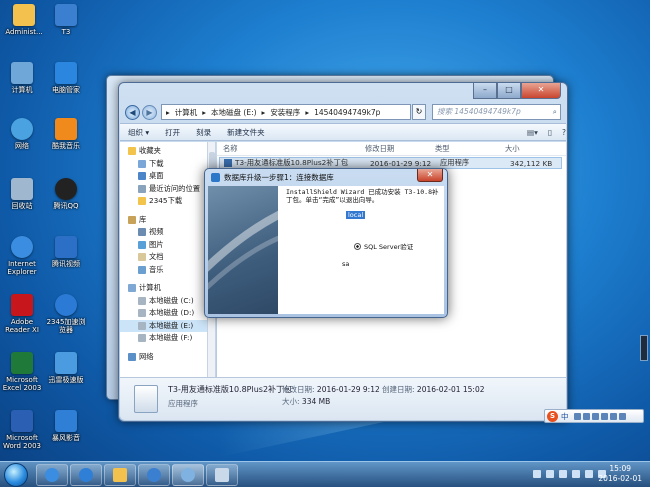 The image size is (650, 487). Describe the element at coordinates (16, 475) in the screenshot. I see `start-button` at that location.